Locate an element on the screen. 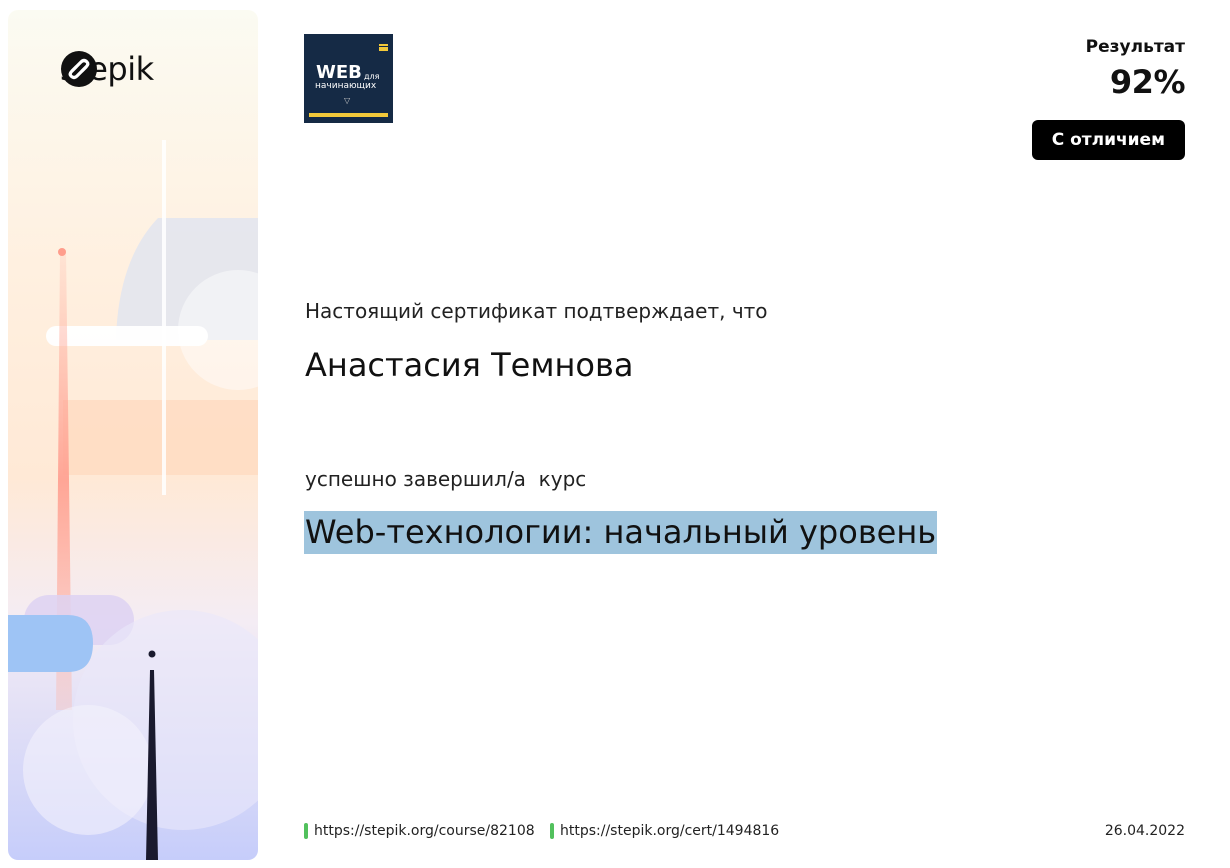 The height and width of the screenshot is (868, 1230). menu-icon is located at coordinates (383, 47).